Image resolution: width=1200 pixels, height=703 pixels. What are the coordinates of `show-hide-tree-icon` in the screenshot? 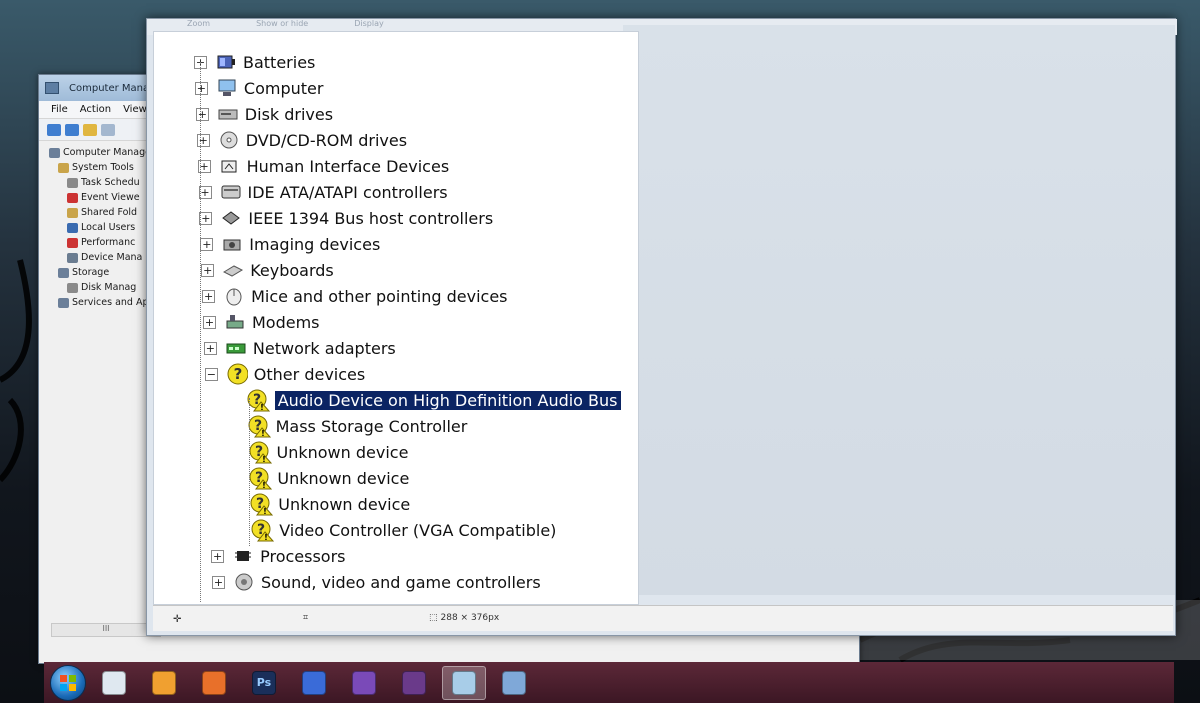 It's located at (108, 129).